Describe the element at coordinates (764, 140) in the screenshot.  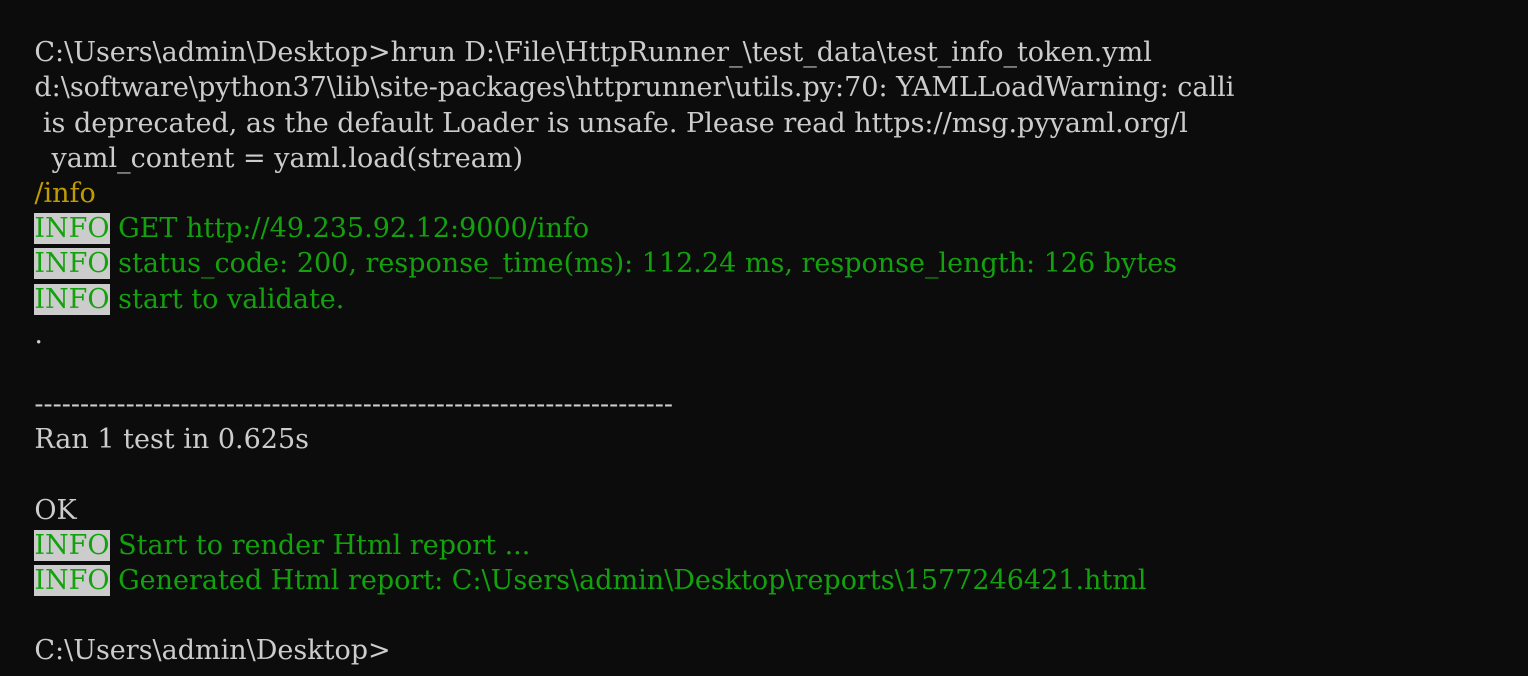
I see `terminal-line-warning-code: yaml_content = yaml.load(stream)` at that location.